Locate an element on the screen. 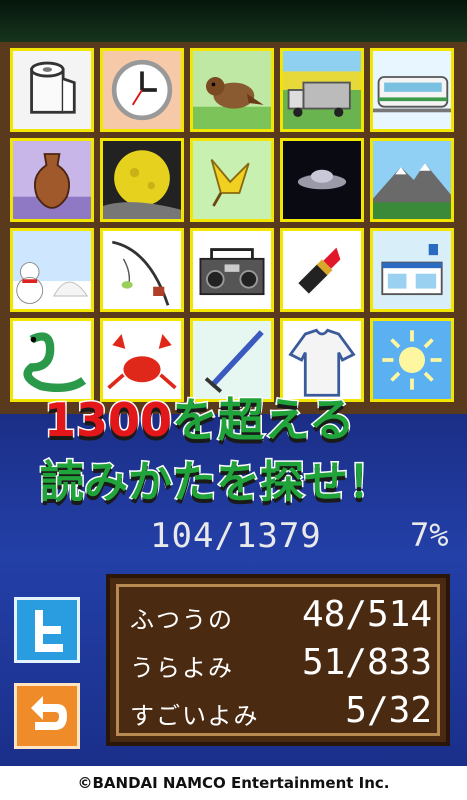 This screenshot has height=800, width=467. tile-train is located at coordinates (412, 90).